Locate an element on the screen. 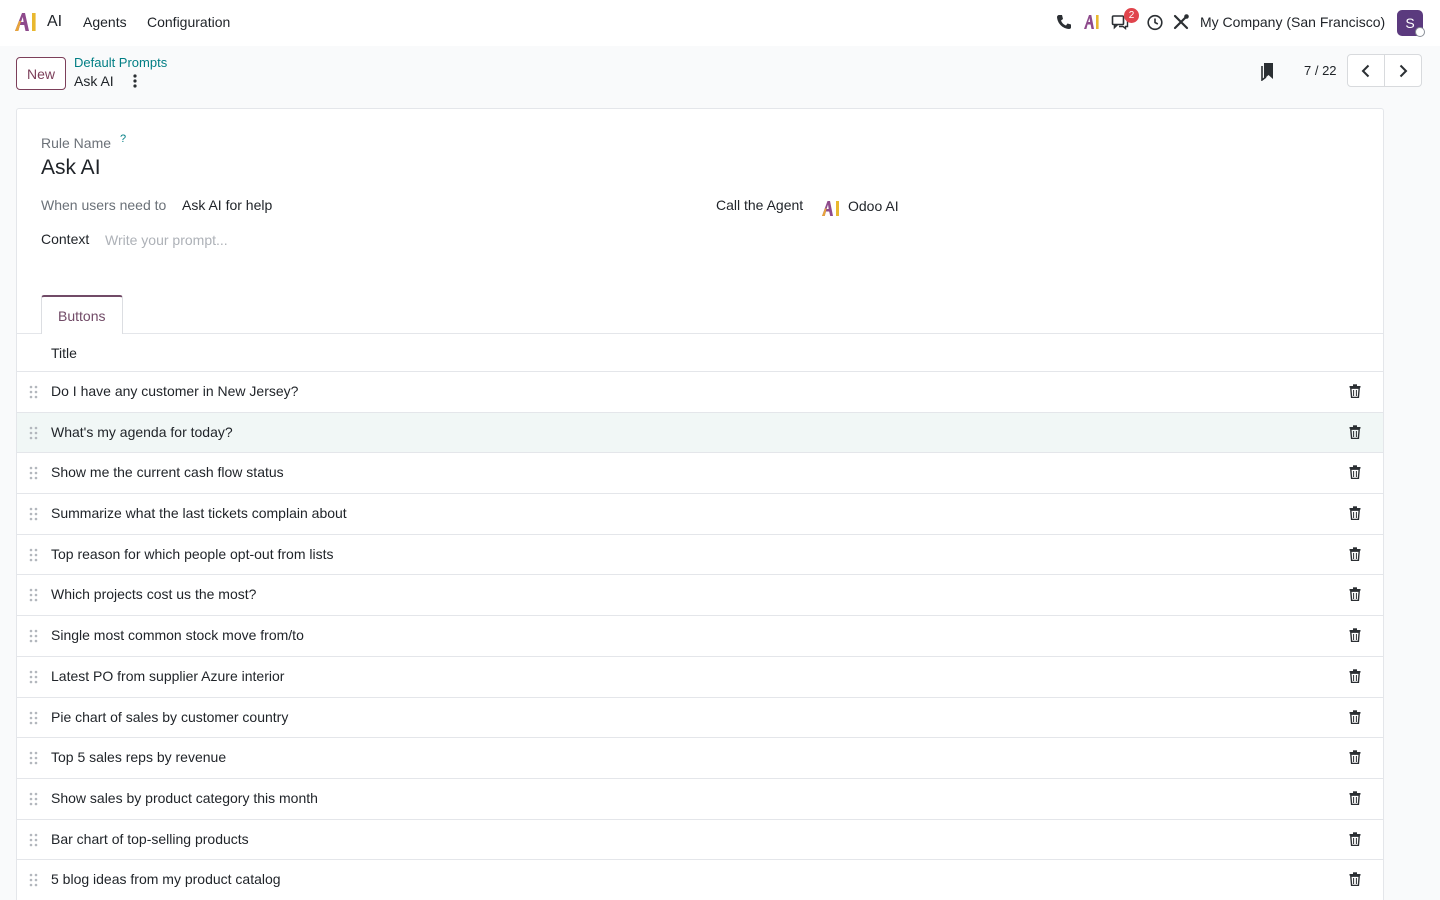 The image size is (1440, 900). rule-name-field: Ask AI is located at coordinates (71, 168).